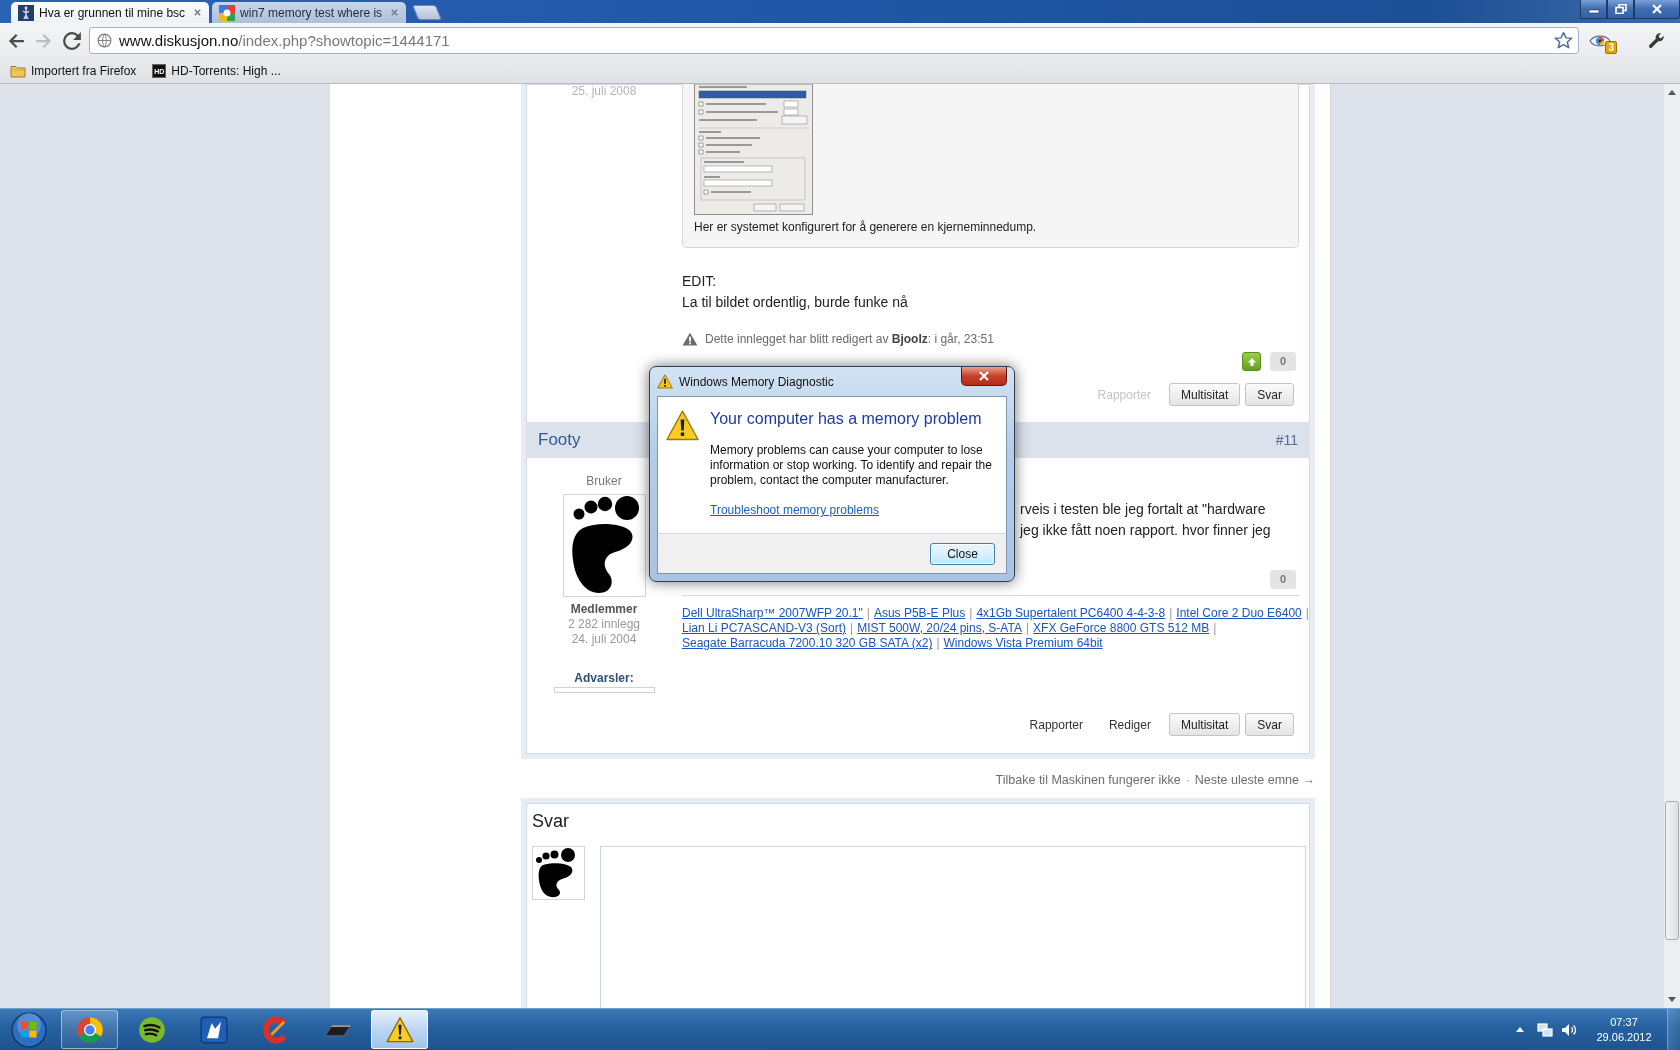 Image resolution: width=1680 pixels, height=1050 pixels. I want to click on signature-link: MIST 500W, 20/24 pins, S-ATA, so click(939, 628).